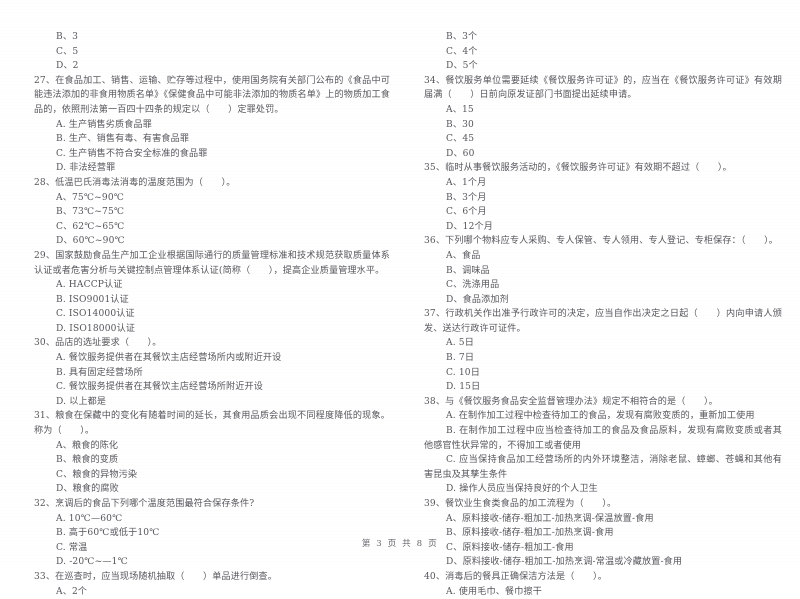 The image size is (800, 599). What do you see at coordinates (87, 445) in the screenshot?
I see `question-option: A、粮食的陈化` at bounding box center [87, 445].